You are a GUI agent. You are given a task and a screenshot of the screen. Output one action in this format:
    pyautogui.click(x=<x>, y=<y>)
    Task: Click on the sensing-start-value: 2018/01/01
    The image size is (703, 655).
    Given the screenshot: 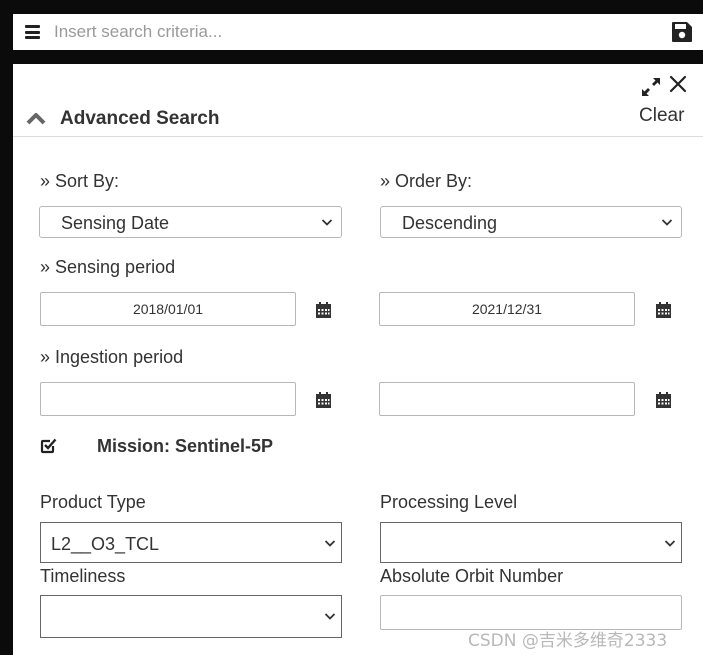 What is the action you would take?
    pyautogui.click(x=168, y=309)
    